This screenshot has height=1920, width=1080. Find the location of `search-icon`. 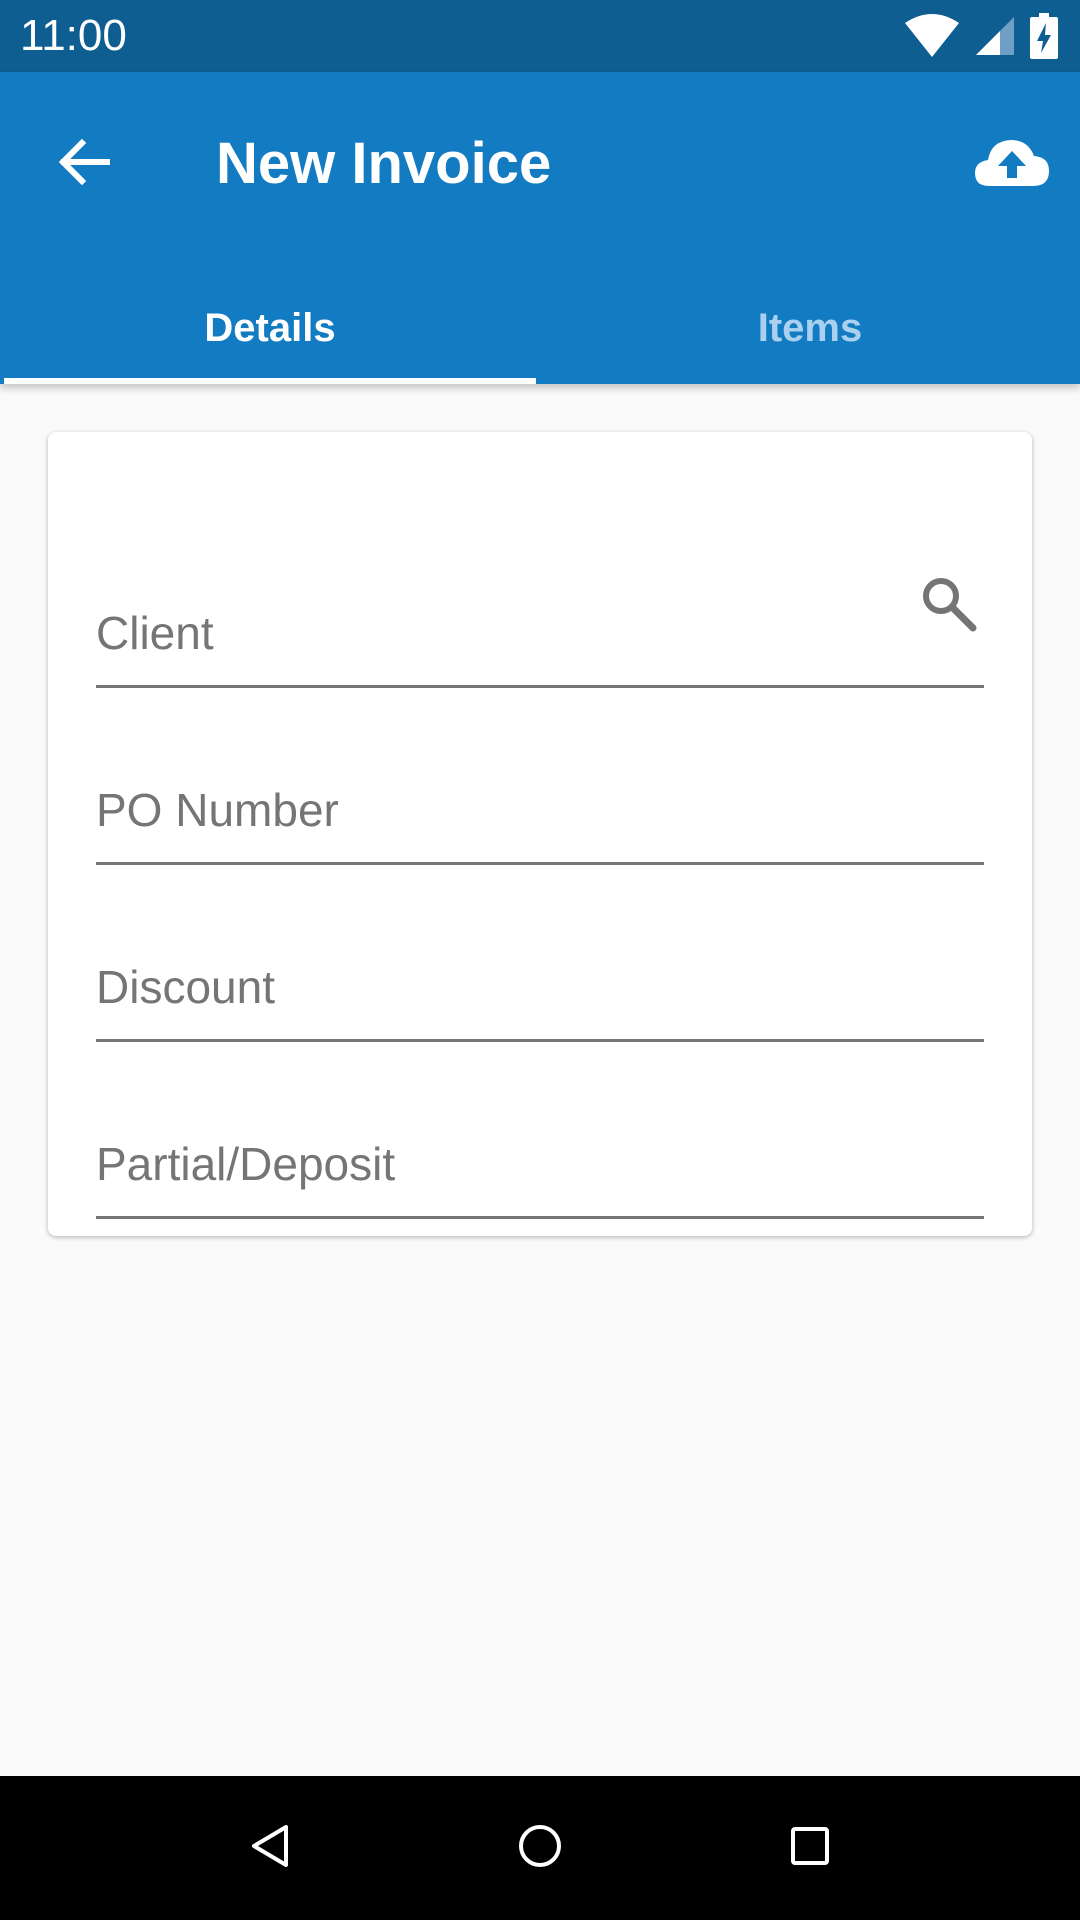

search-icon is located at coordinates (948, 605).